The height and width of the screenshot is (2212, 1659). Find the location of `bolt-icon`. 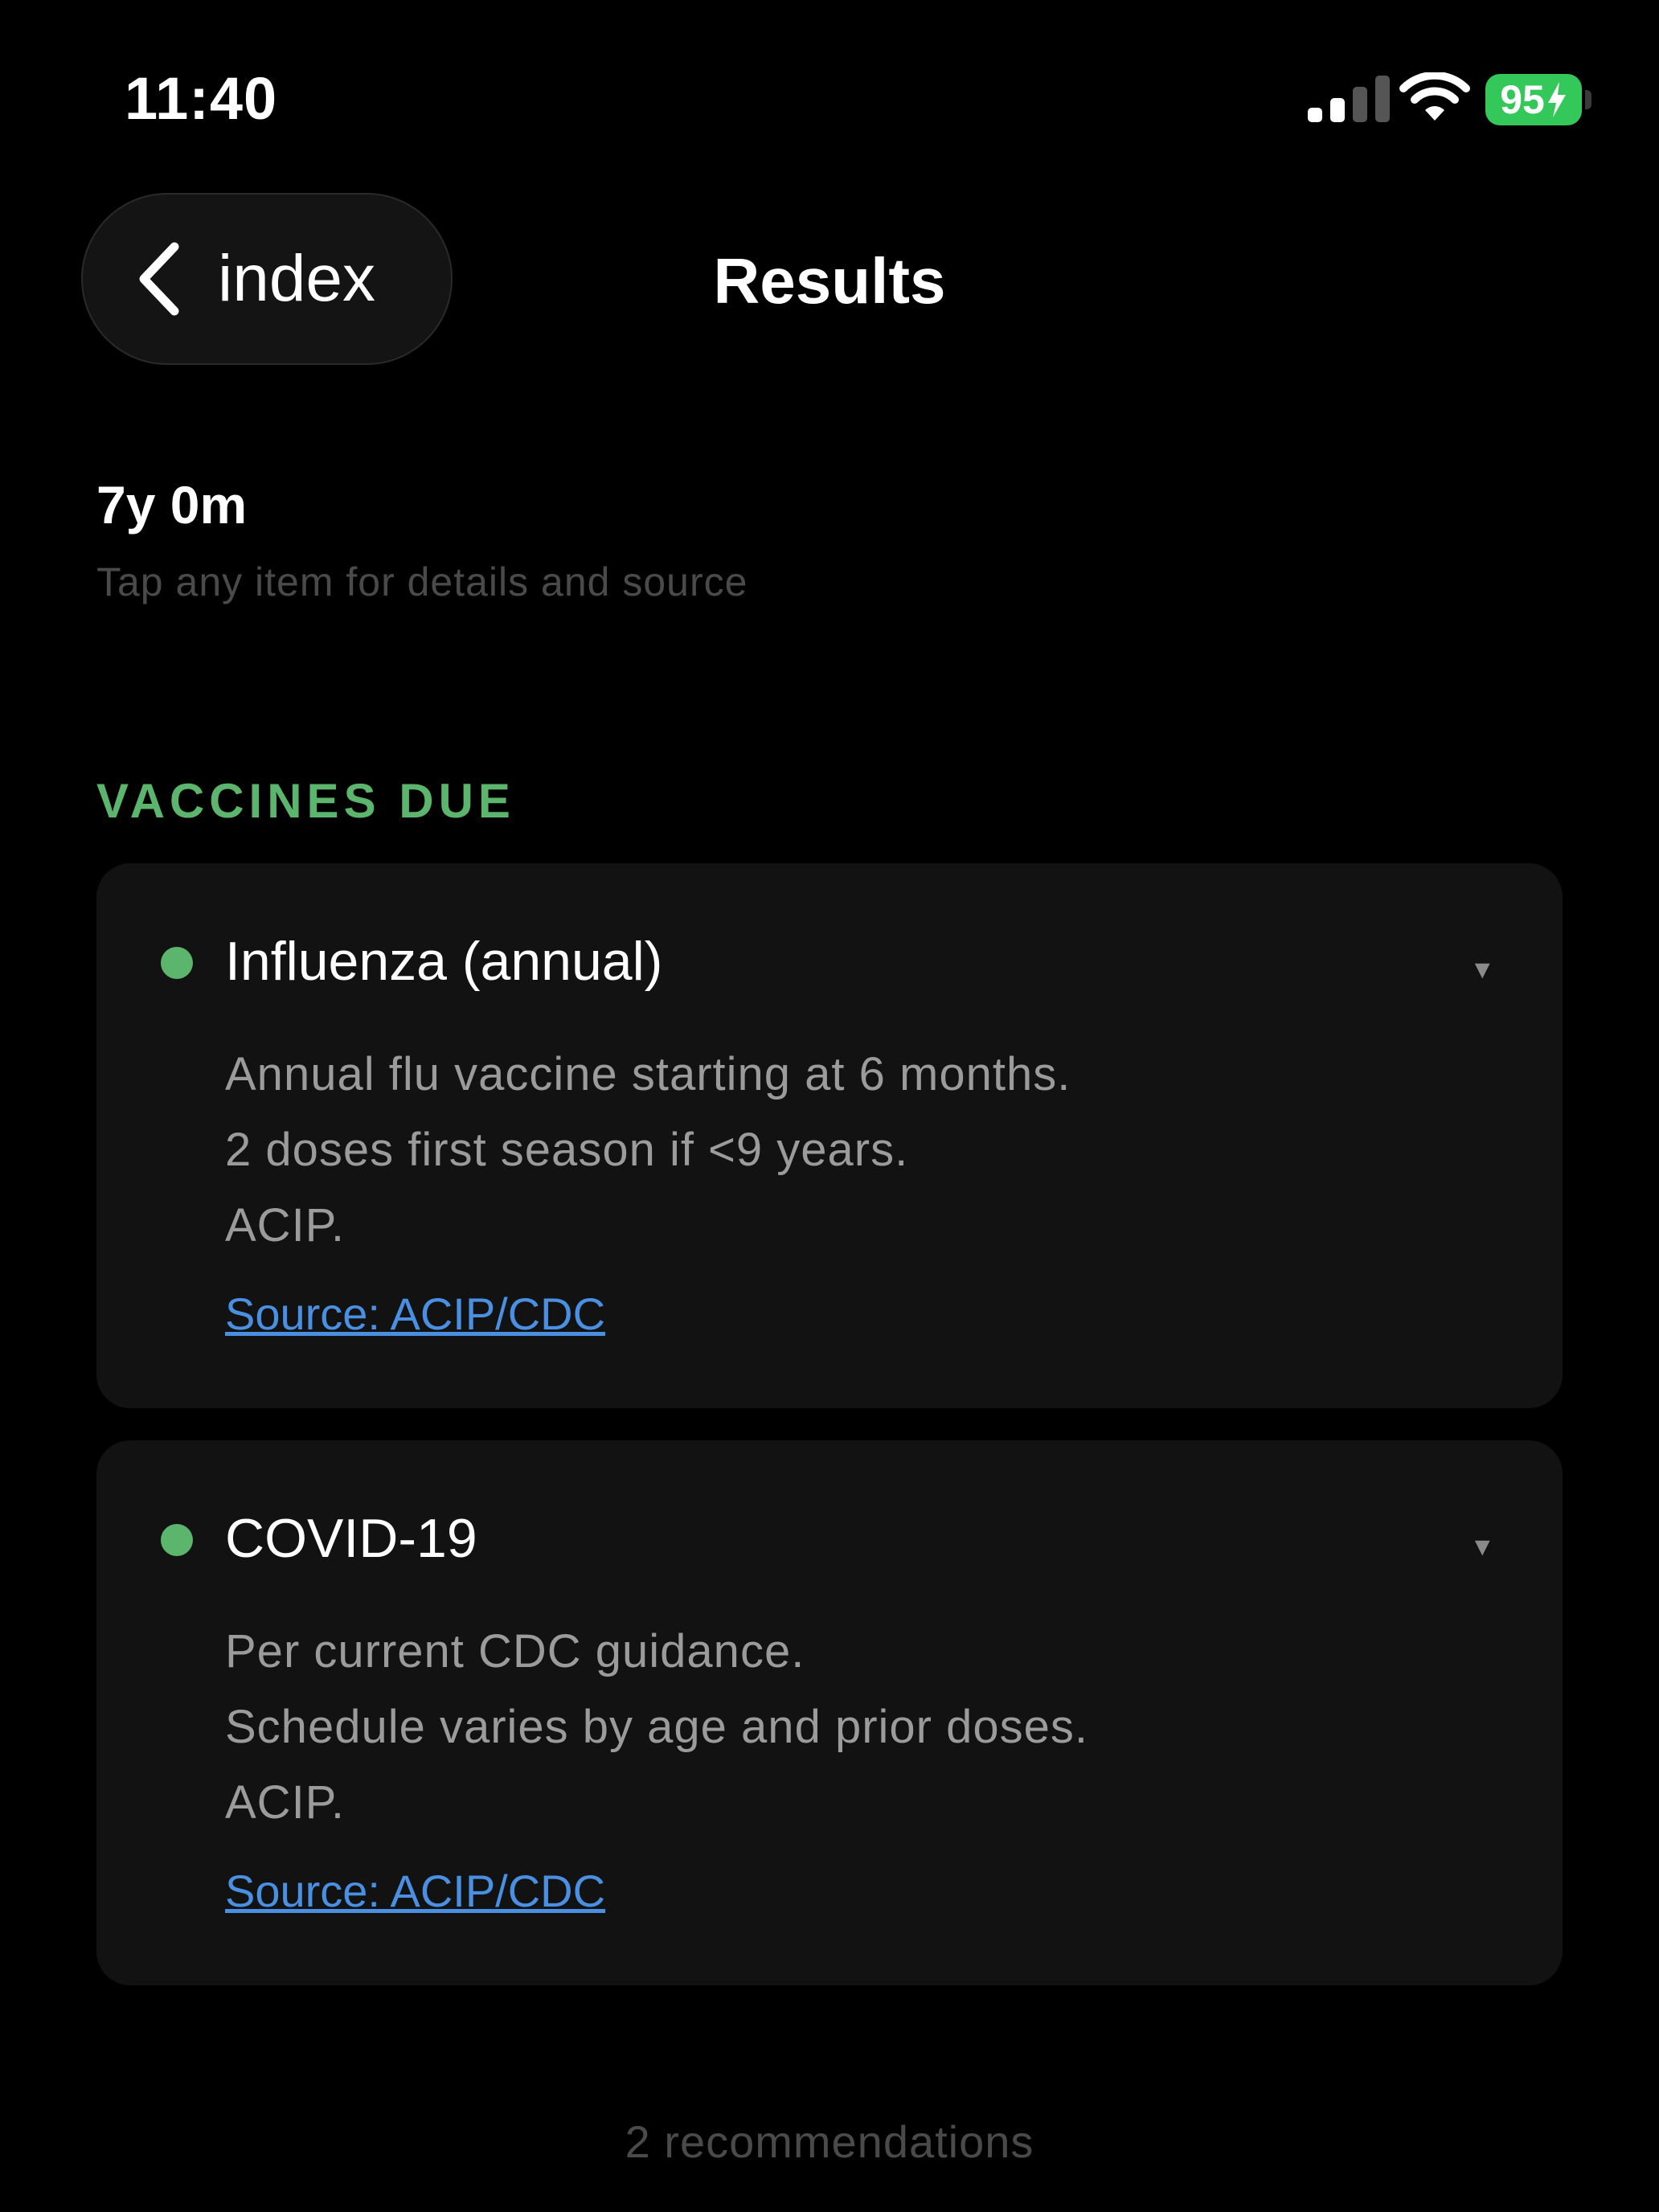

bolt-icon is located at coordinates (1556, 99).